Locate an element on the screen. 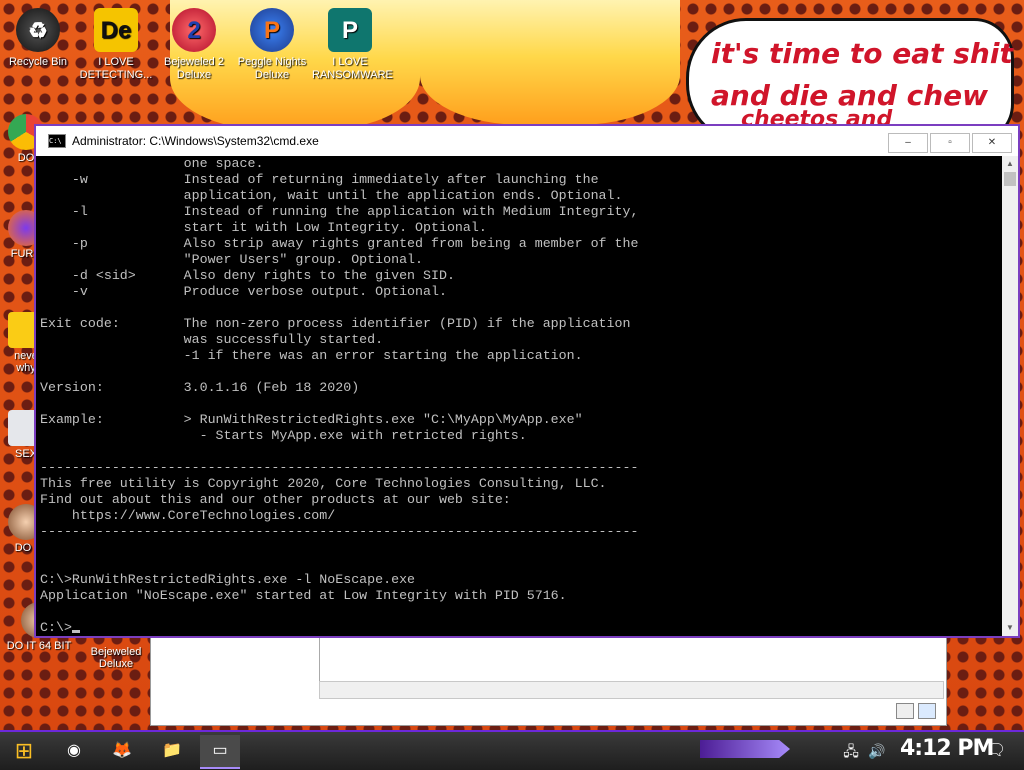 The image size is (1024, 770). vertical-scrollbar: ▲ ▼ is located at coordinates (1010, 396).